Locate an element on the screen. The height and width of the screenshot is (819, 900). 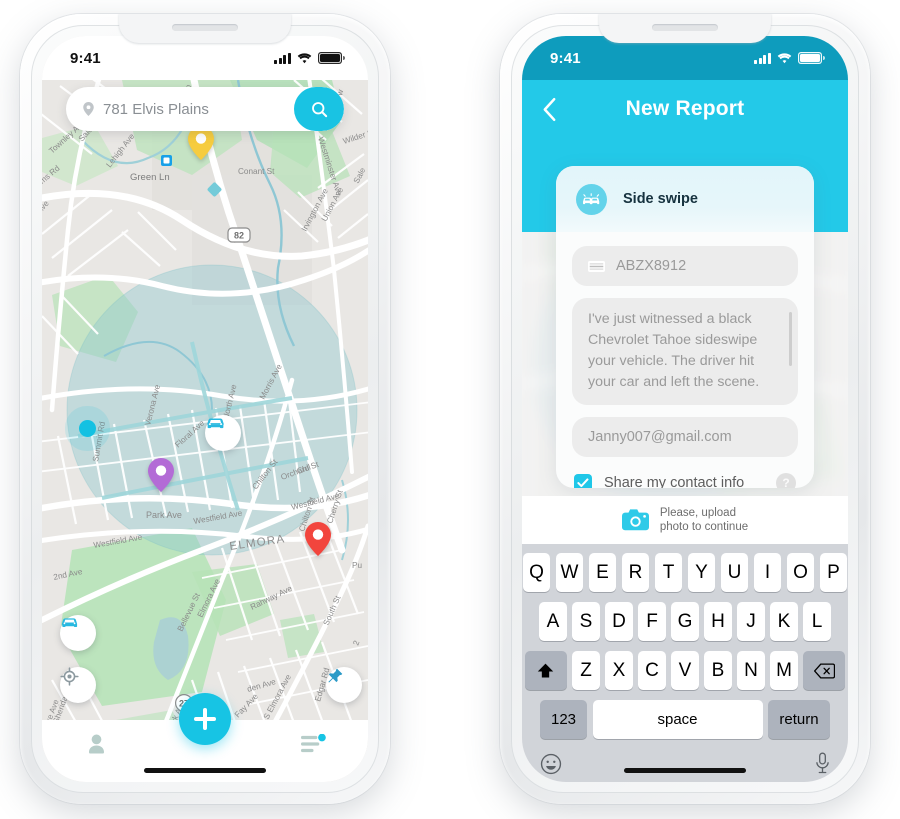
share-contact-label: Share my contact info is located at coordinates (674, 481).